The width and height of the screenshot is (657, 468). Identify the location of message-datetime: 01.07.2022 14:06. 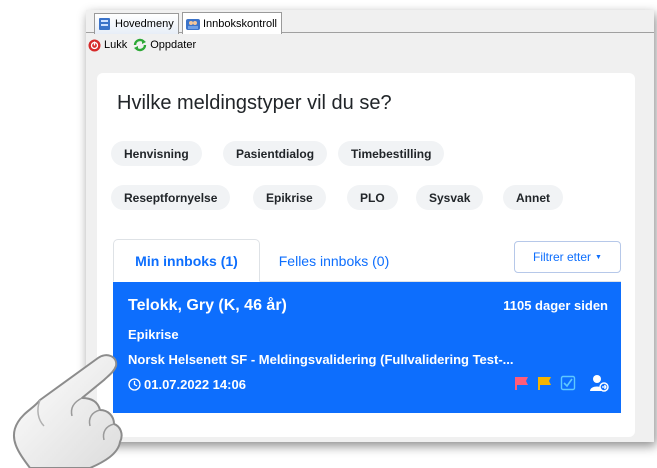
(187, 384).